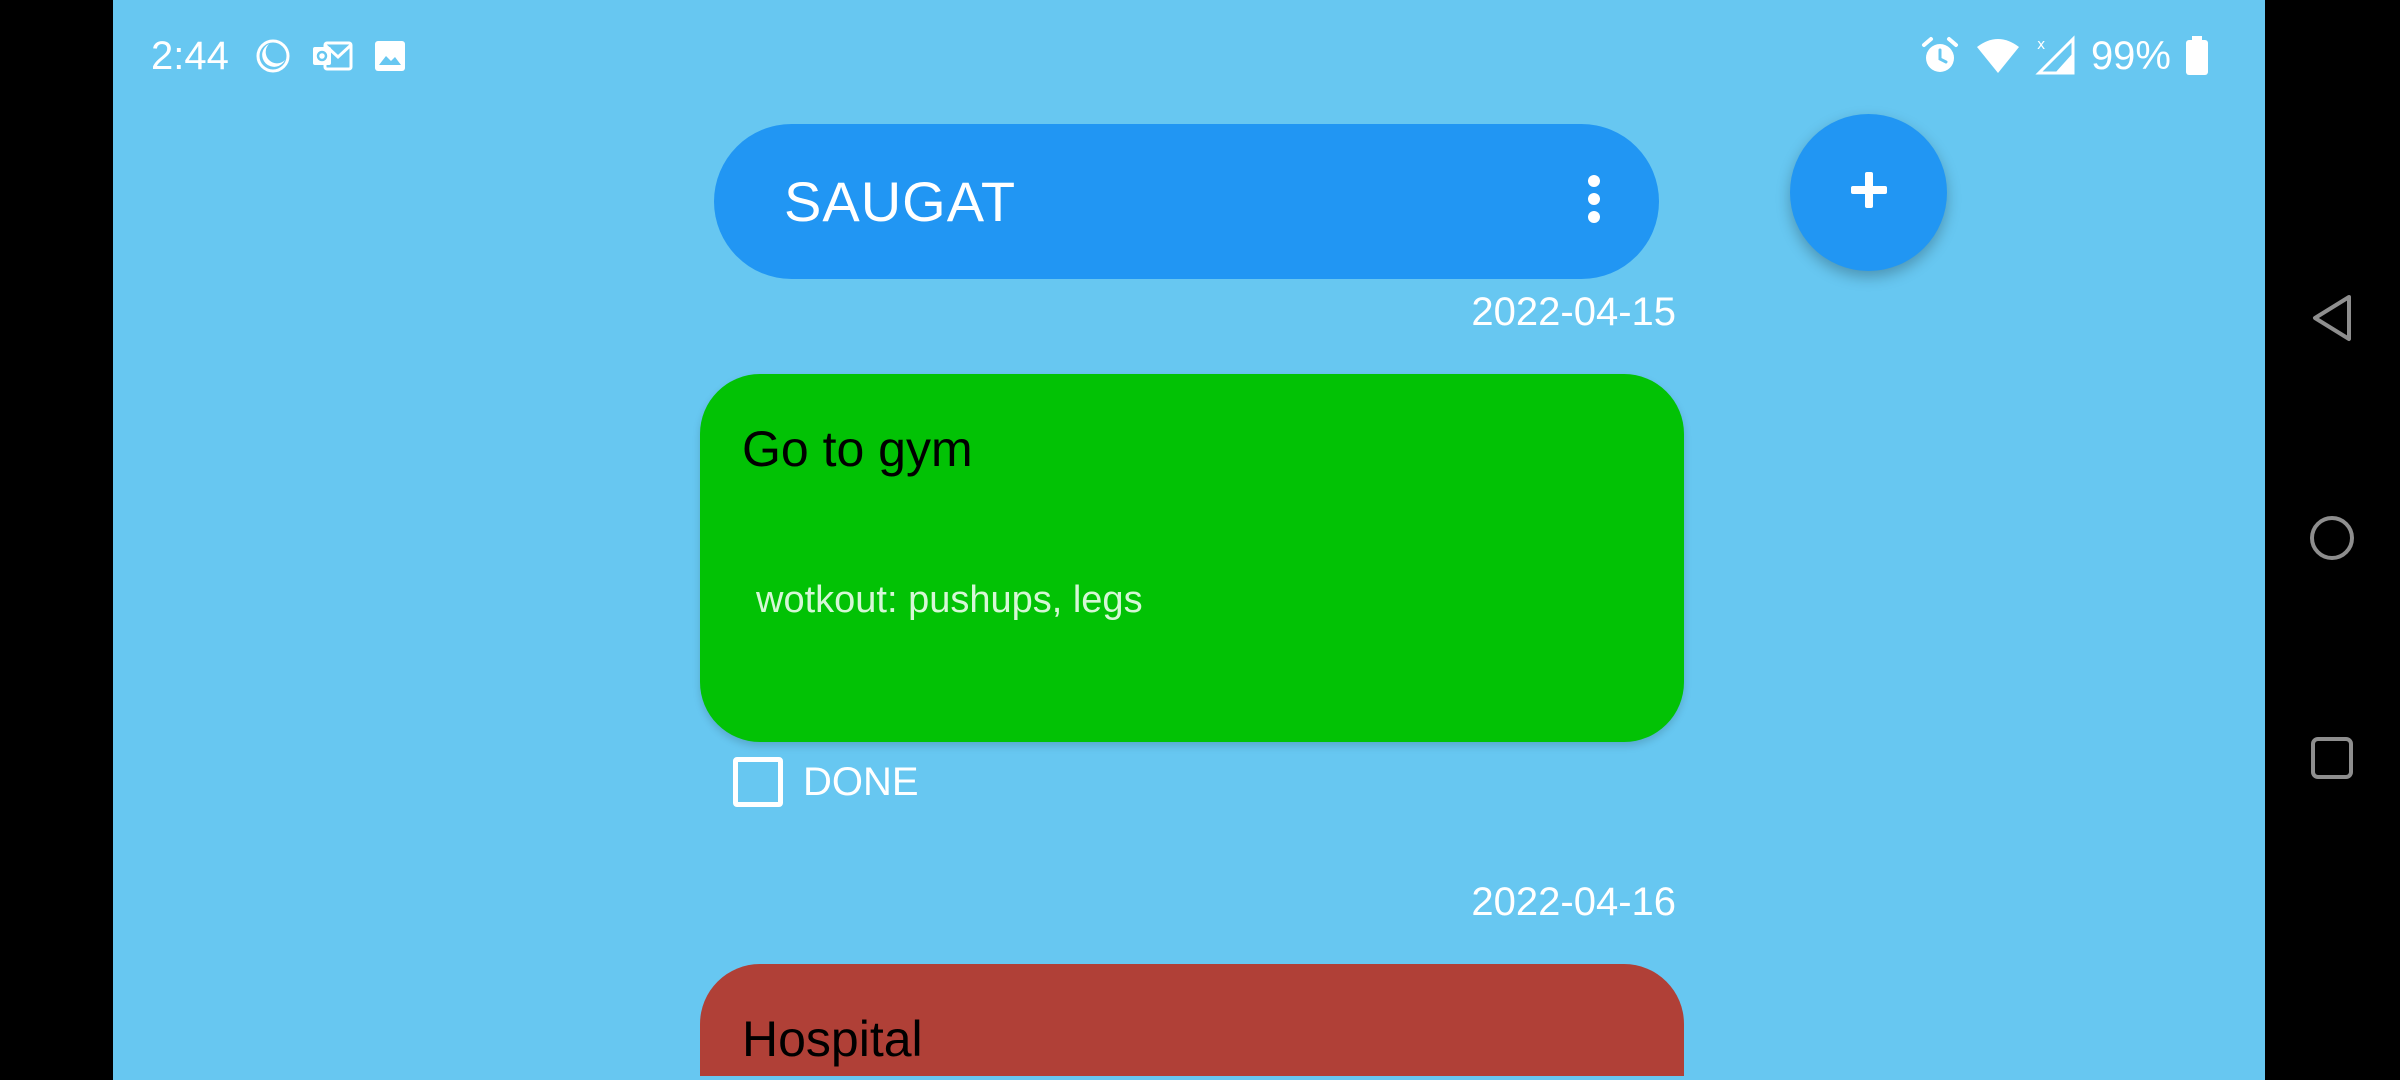  What do you see at coordinates (2041, 45) in the screenshot?
I see `svg-text: x` at bounding box center [2041, 45].